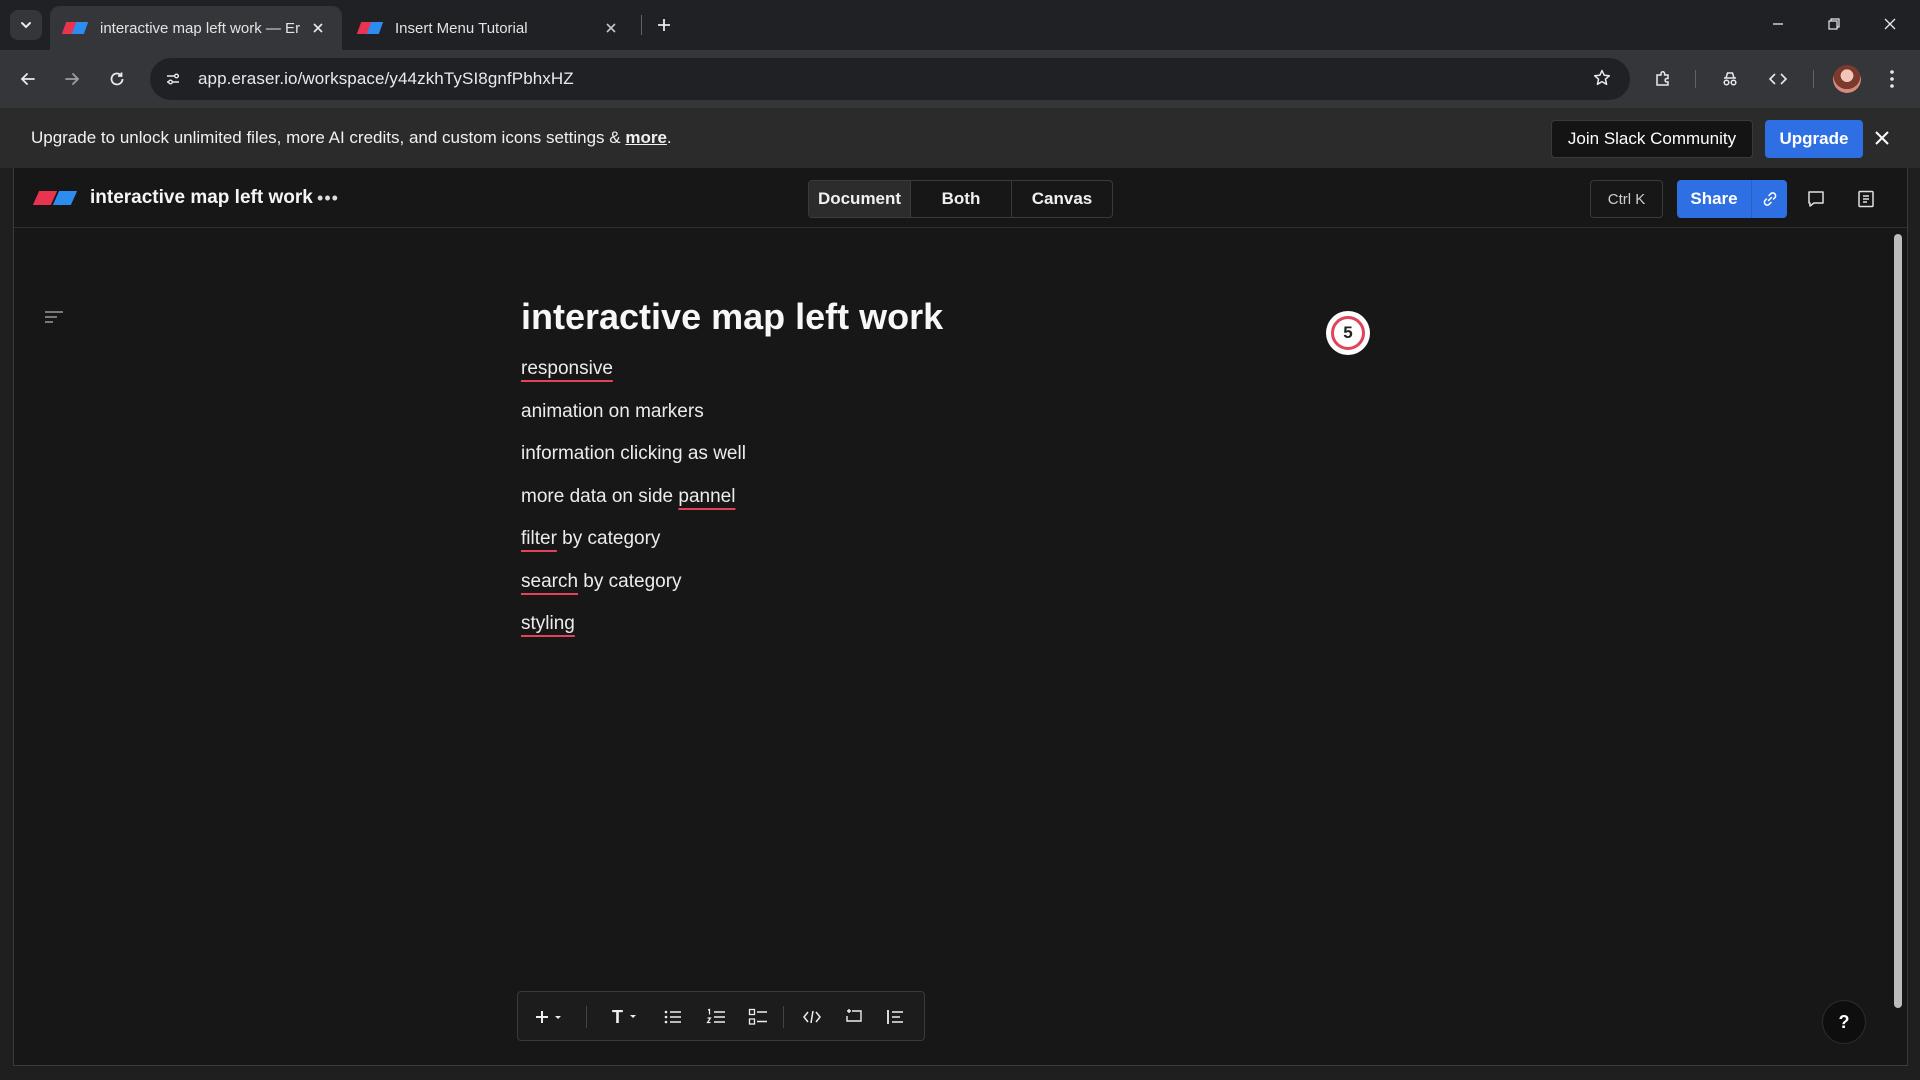 Image resolution: width=1920 pixels, height=1080 pixels. I want to click on misspelled-word: filter, so click(539, 538).